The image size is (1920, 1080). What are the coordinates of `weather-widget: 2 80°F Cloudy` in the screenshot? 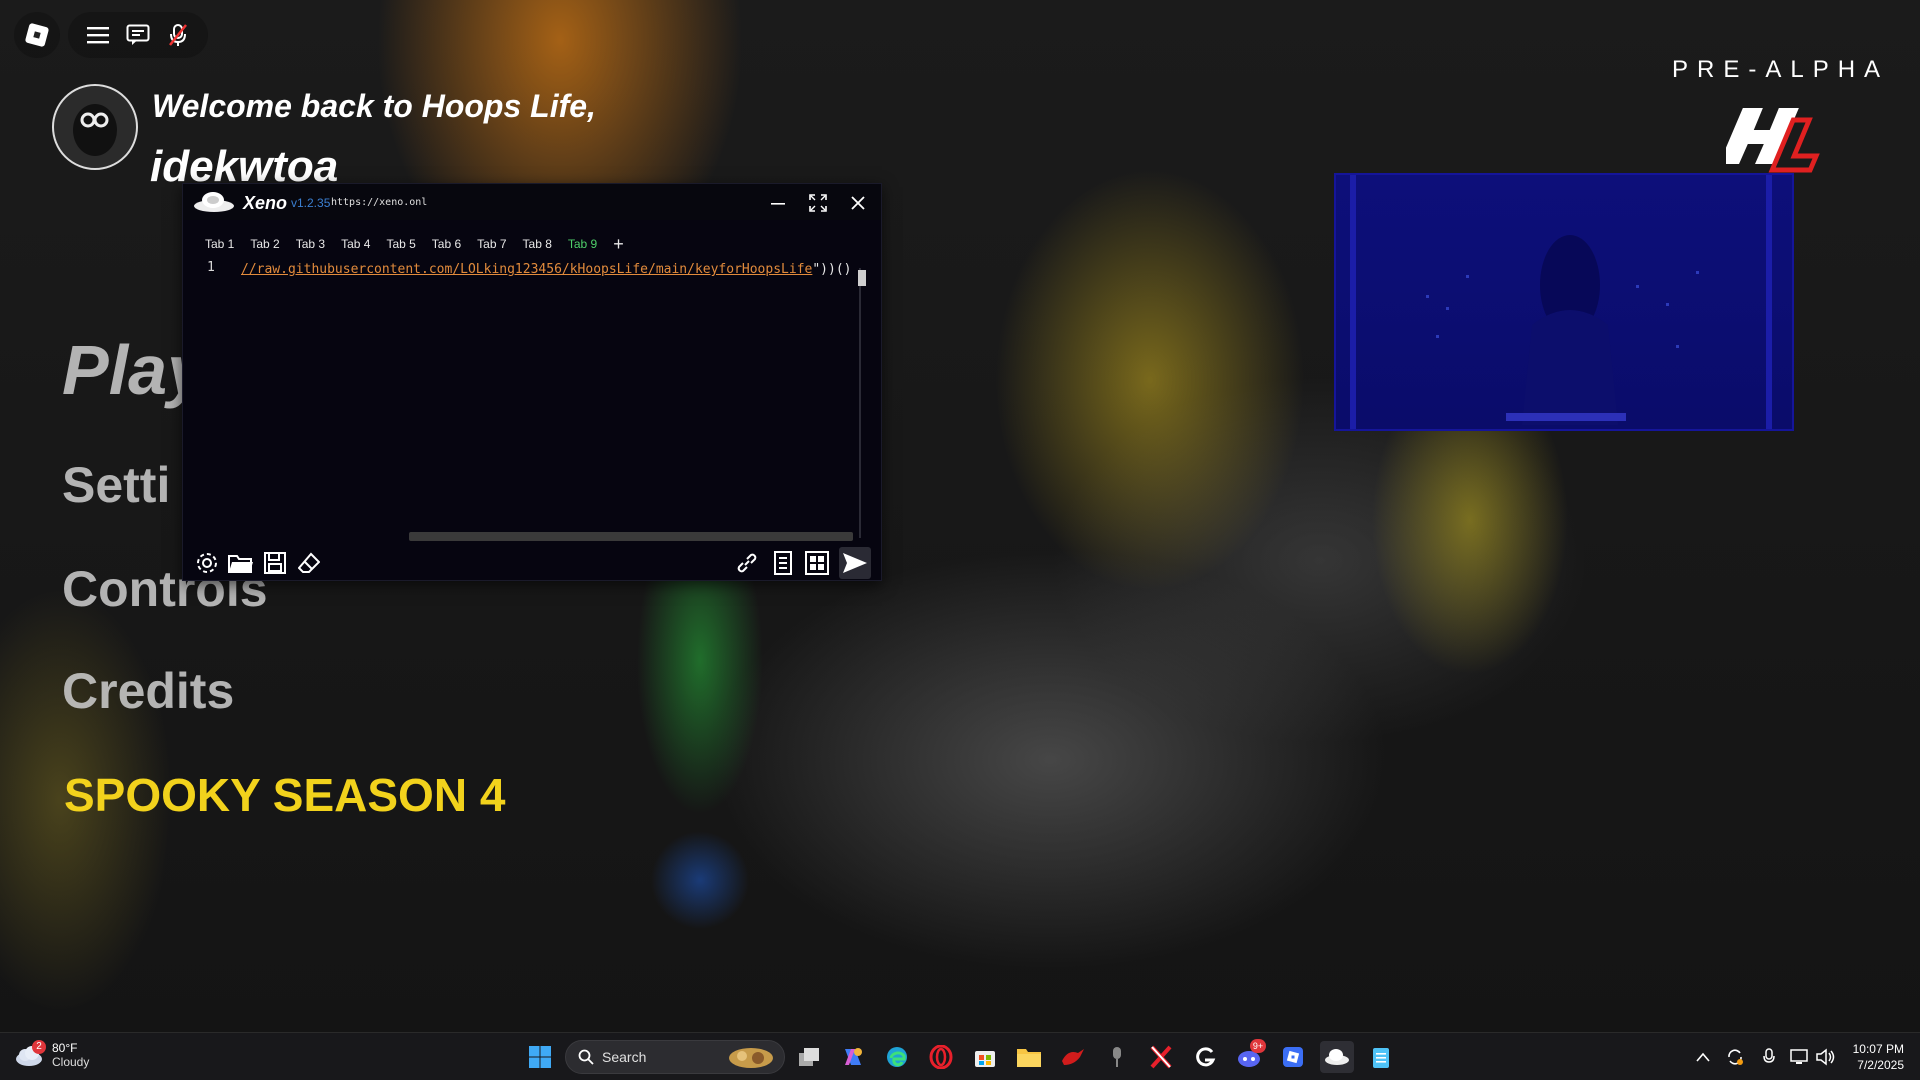 It's located at (52, 1054).